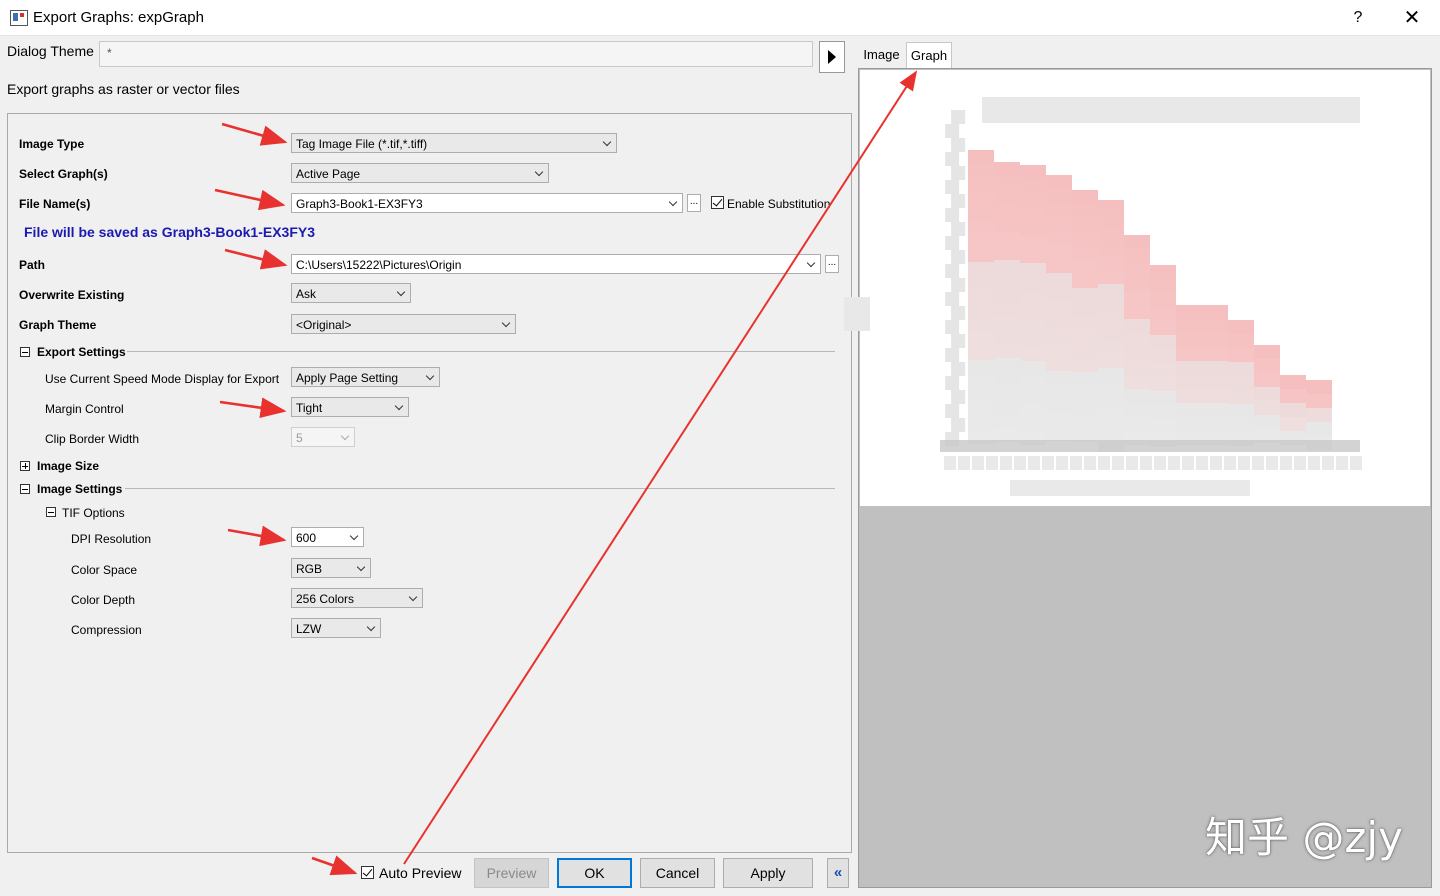 This screenshot has height=896, width=1440. Describe the element at coordinates (250, 199) in the screenshot. I see `arrow-file-name` at that location.